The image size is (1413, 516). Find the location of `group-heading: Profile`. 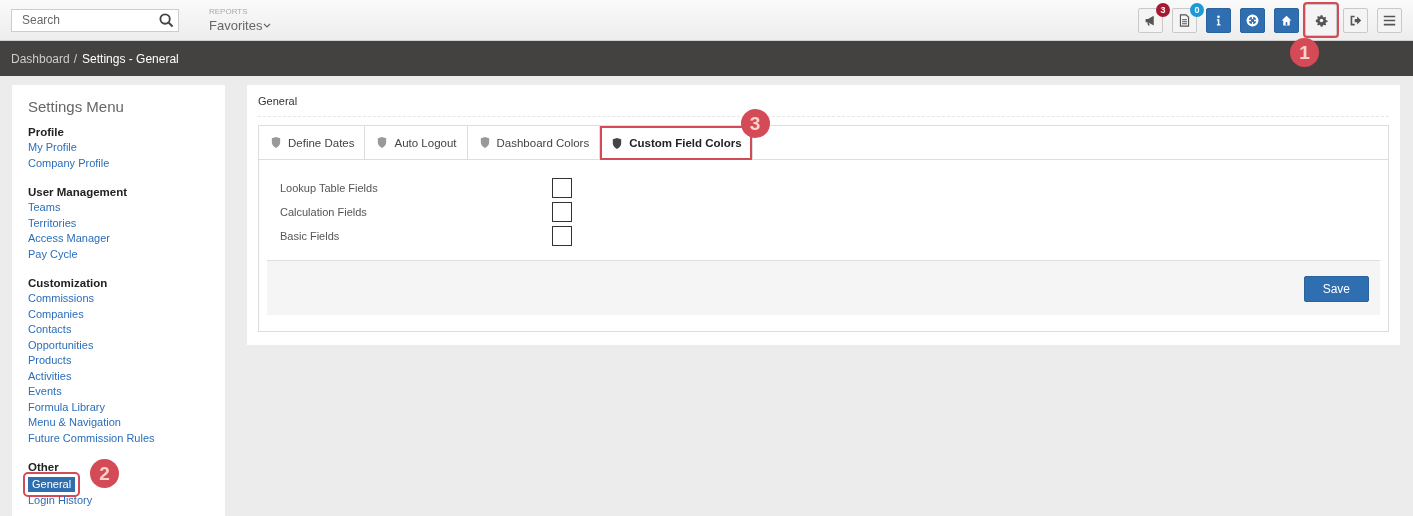

group-heading: Profile is located at coordinates (46, 132).